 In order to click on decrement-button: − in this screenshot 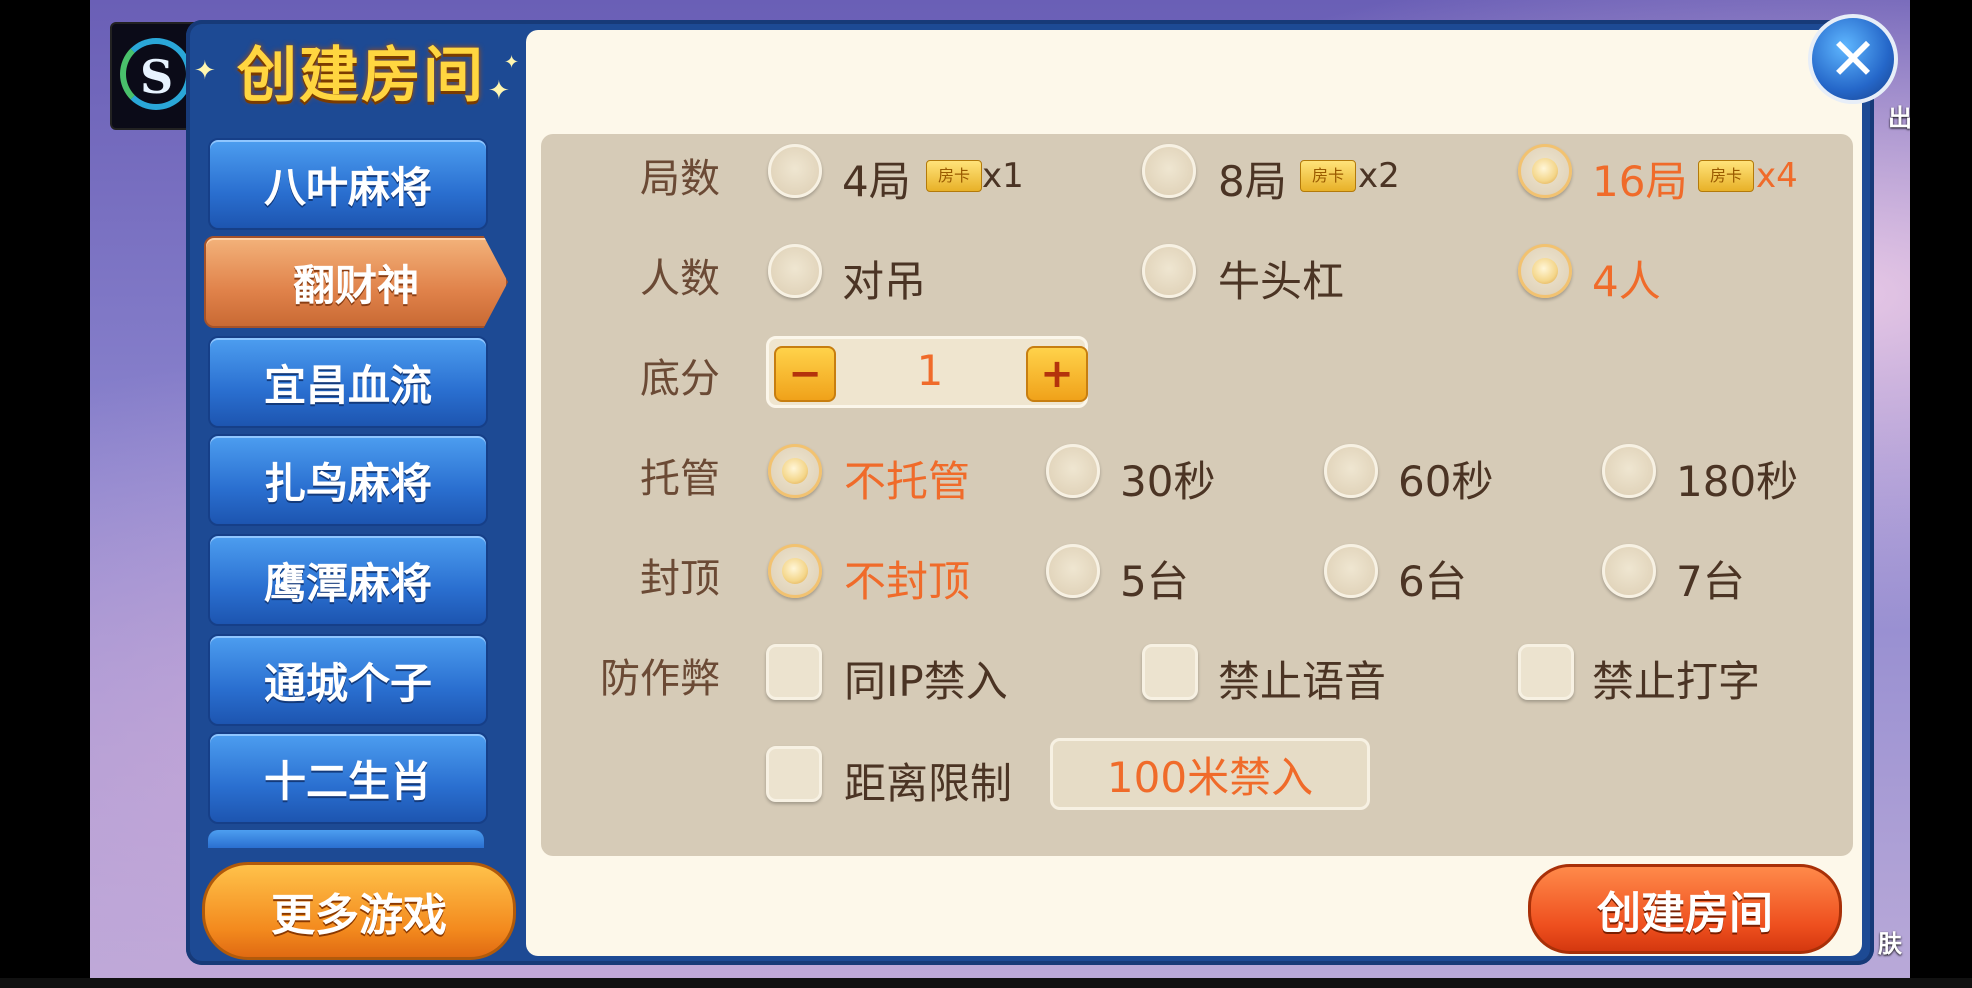, I will do `click(805, 374)`.